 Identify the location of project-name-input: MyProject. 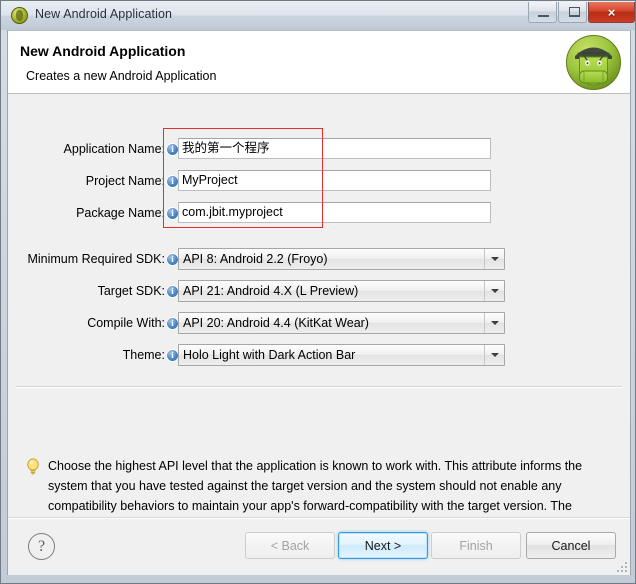
(334, 180).